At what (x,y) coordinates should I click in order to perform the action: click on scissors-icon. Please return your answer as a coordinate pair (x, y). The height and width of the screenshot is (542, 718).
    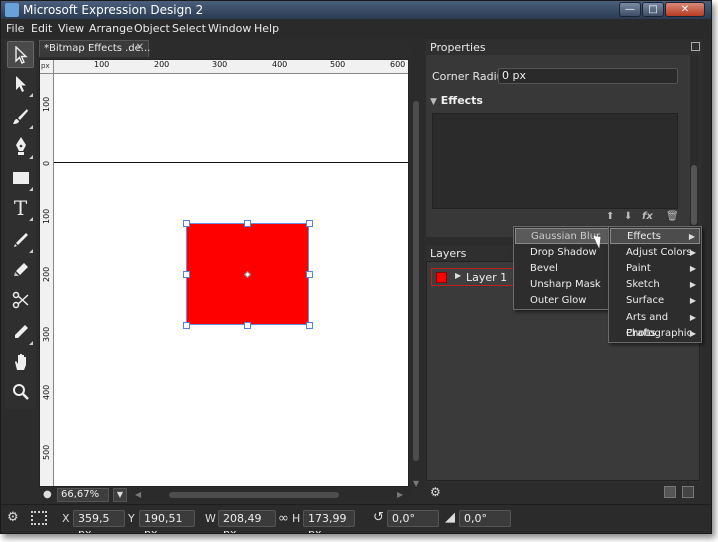
    Looking at the image, I should click on (20, 300).